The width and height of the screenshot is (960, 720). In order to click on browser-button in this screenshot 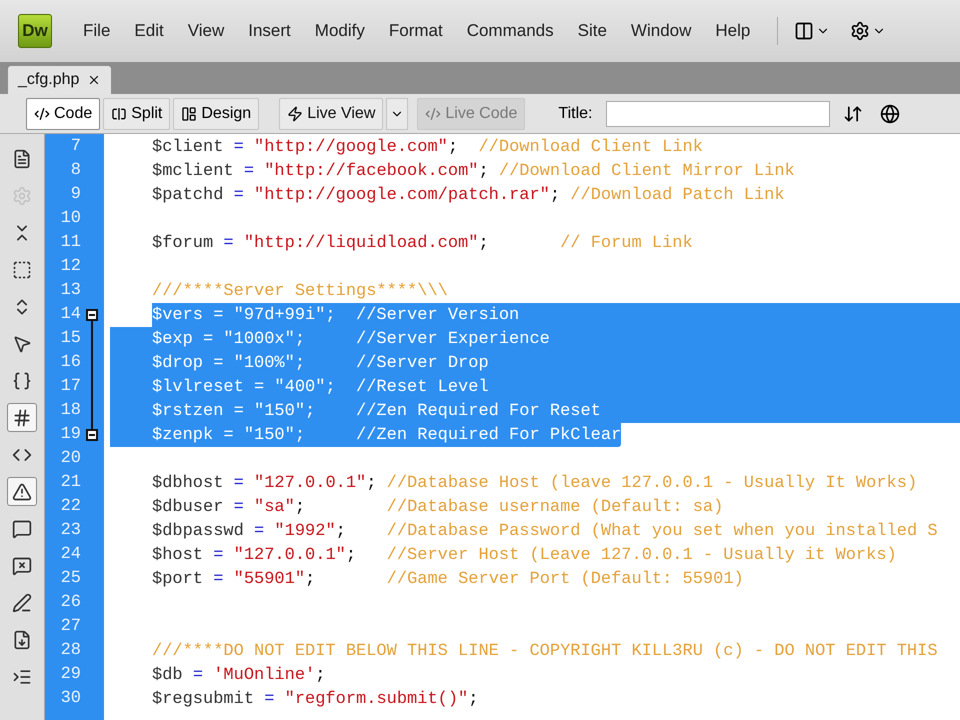, I will do `click(890, 114)`.